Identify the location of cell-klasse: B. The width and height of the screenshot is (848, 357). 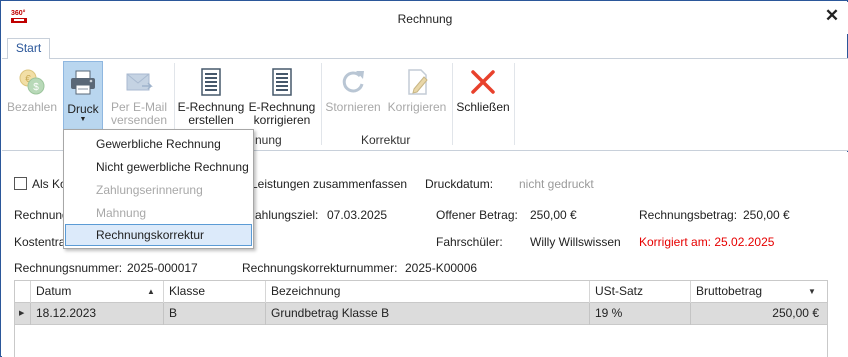
(214, 314).